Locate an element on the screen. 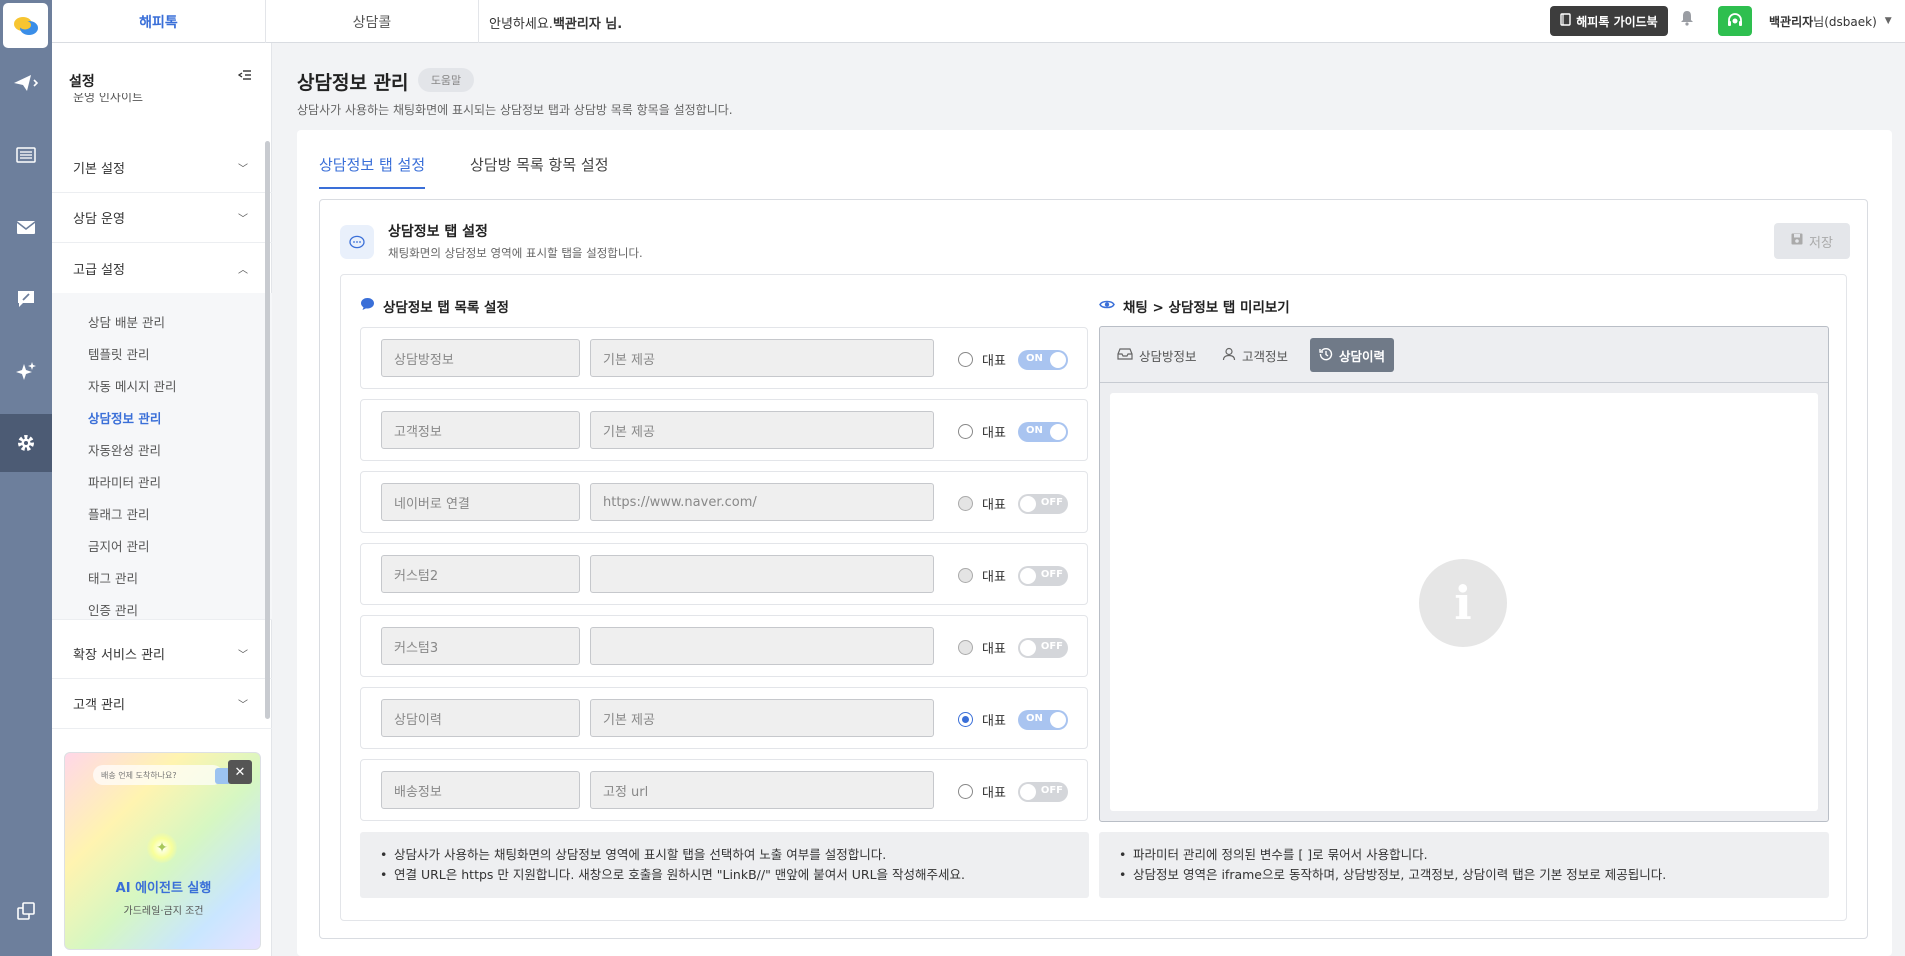 The width and height of the screenshot is (1905, 956). settings-gear-icon is located at coordinates (26, 443).